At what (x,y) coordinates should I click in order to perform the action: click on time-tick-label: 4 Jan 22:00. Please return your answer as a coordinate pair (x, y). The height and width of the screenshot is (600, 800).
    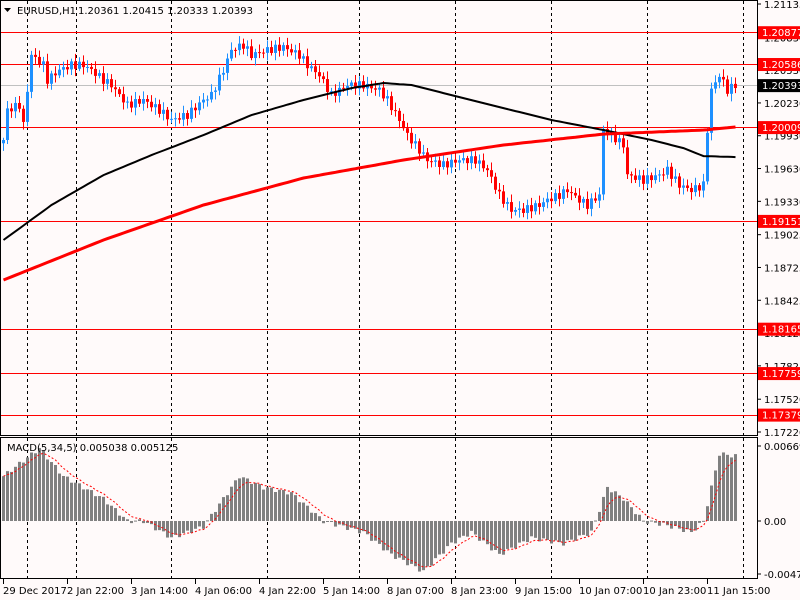
    Looking at the image, I should click on (287, 591).